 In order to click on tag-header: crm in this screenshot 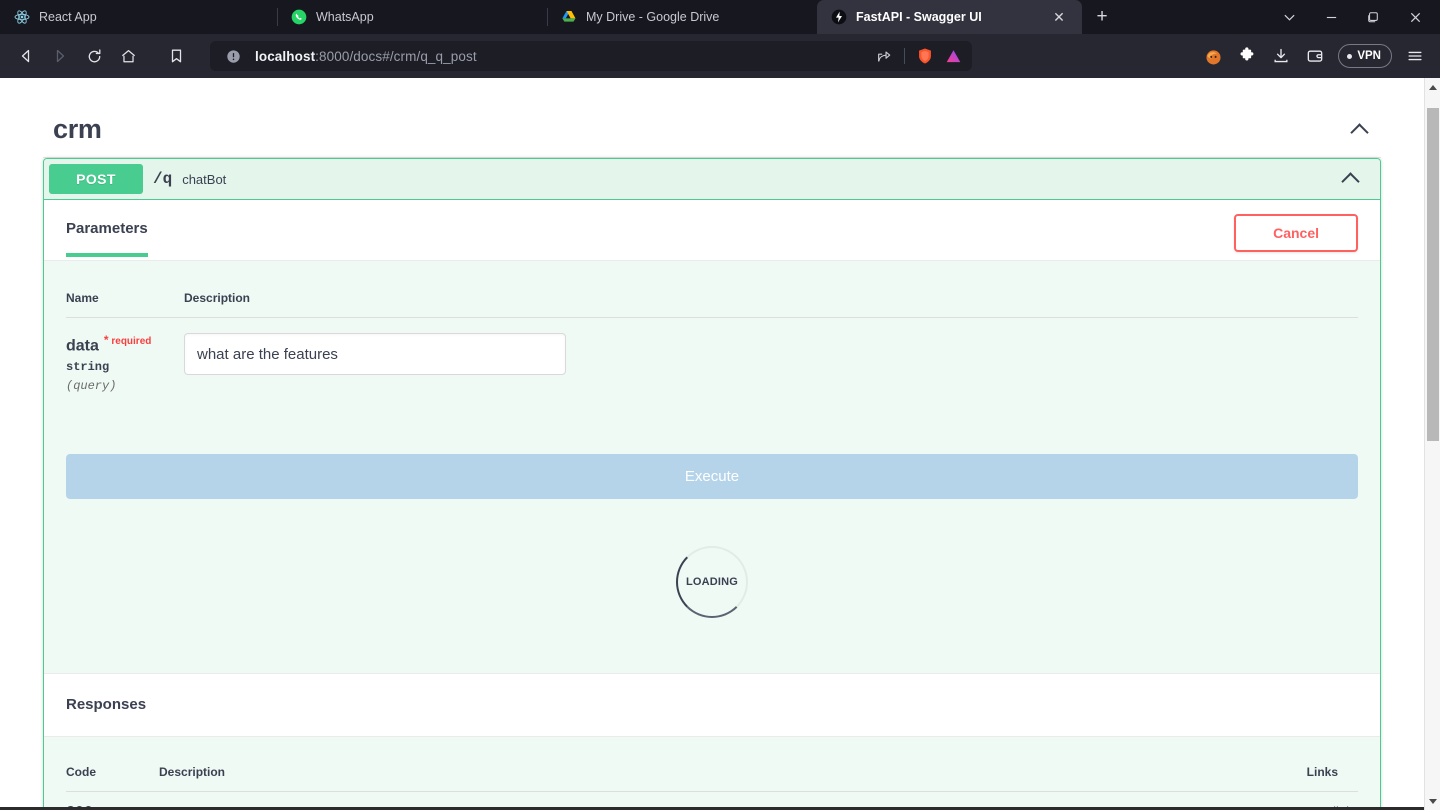, I will do `click(712, 136)`.